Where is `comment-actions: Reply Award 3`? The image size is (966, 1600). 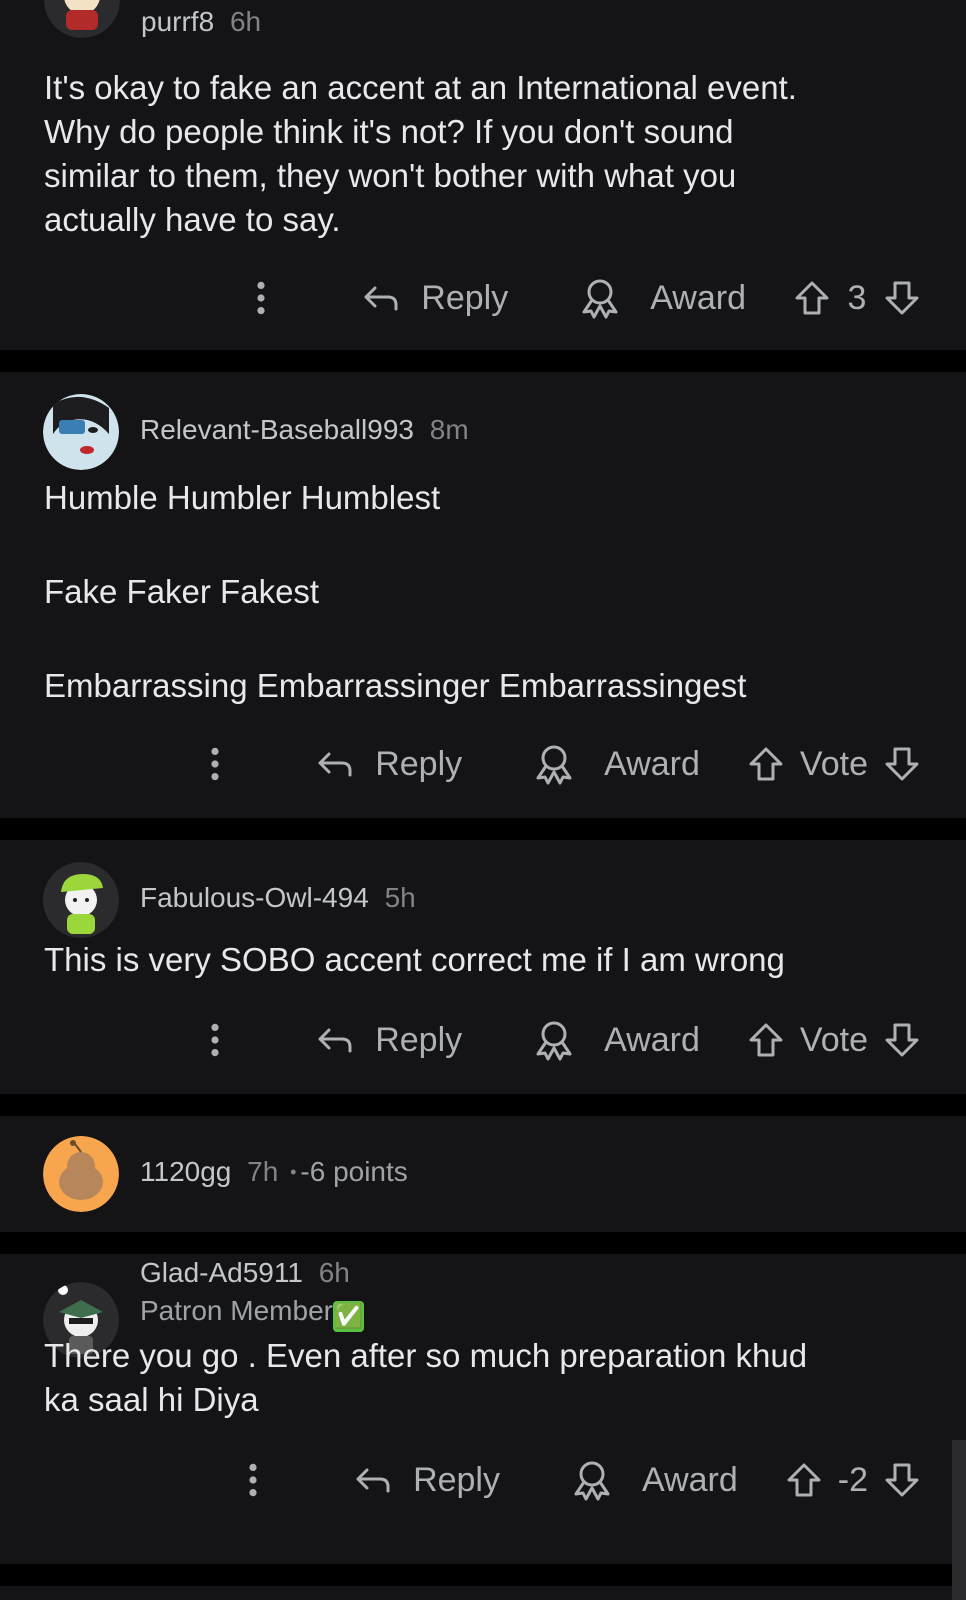 comment-actions: Reply Award 3 is located at coordinates (581, 298).